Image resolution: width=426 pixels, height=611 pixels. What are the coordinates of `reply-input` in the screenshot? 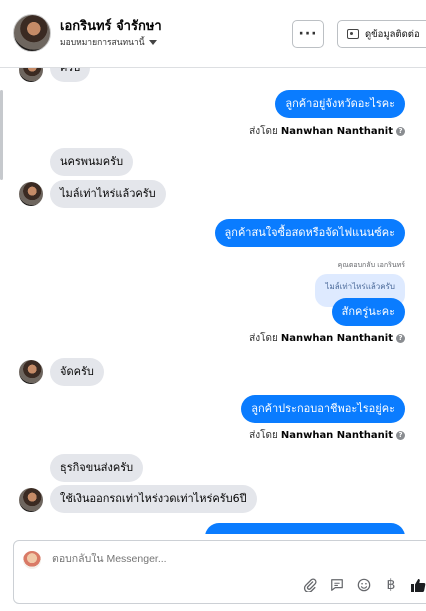 It's located at (202, 559).